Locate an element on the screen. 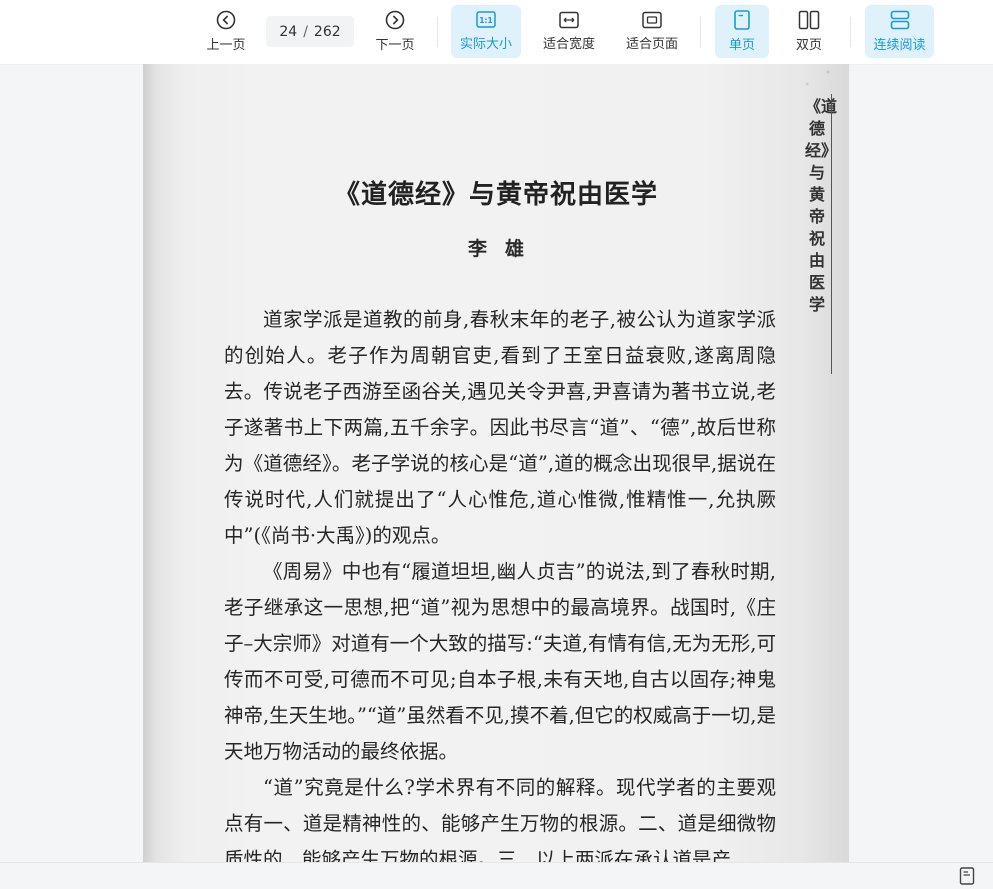  author-name: 李雄 is located at coordinates (504, 249).